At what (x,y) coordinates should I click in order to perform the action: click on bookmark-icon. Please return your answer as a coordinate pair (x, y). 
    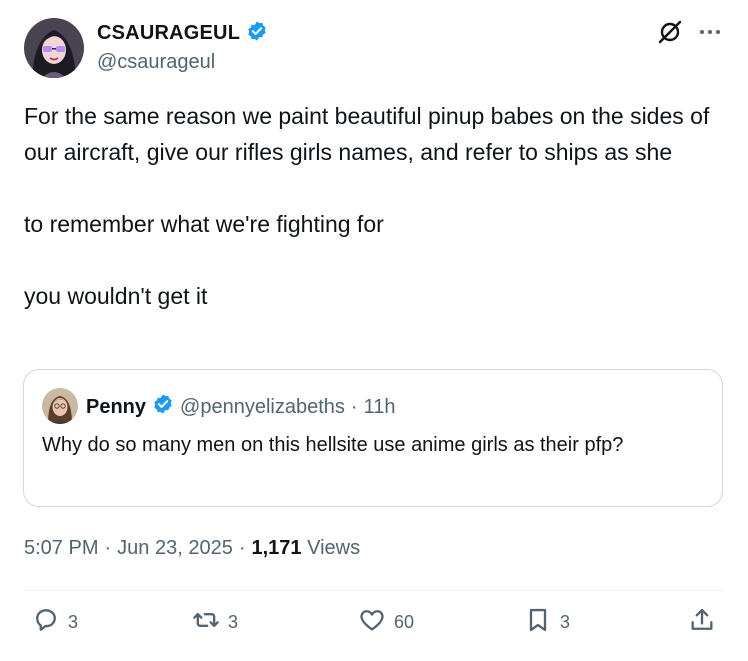
    Looking at the image, I should click on (538, 622).